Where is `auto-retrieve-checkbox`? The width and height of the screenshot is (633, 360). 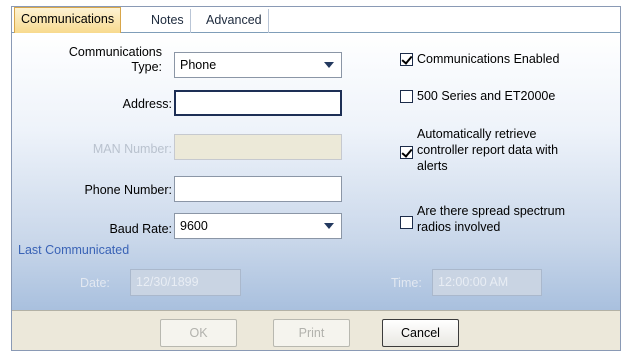 auto-retrieve-checkbox is located at coordinates (406, 152).